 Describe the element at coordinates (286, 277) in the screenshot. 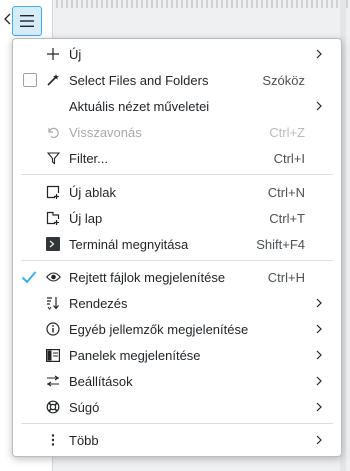

I see `menu-item-shortcut: Ctrl+H` at that location.